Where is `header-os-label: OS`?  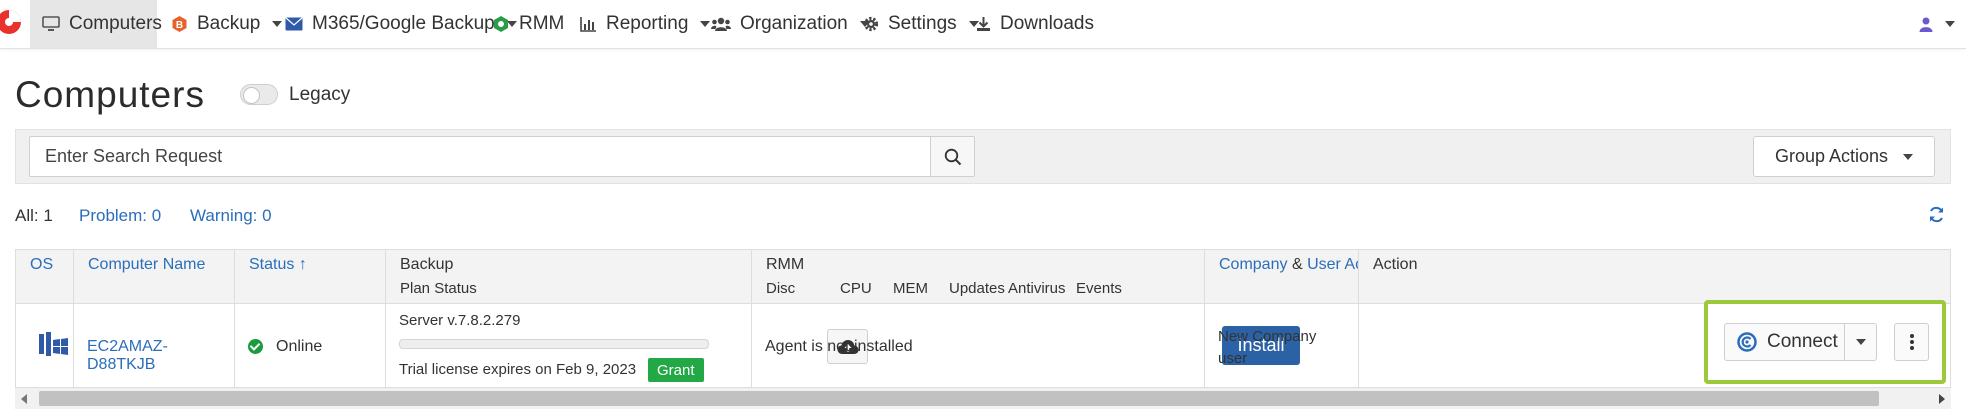
header-os-label: OS is located at coordinates (42, 264).